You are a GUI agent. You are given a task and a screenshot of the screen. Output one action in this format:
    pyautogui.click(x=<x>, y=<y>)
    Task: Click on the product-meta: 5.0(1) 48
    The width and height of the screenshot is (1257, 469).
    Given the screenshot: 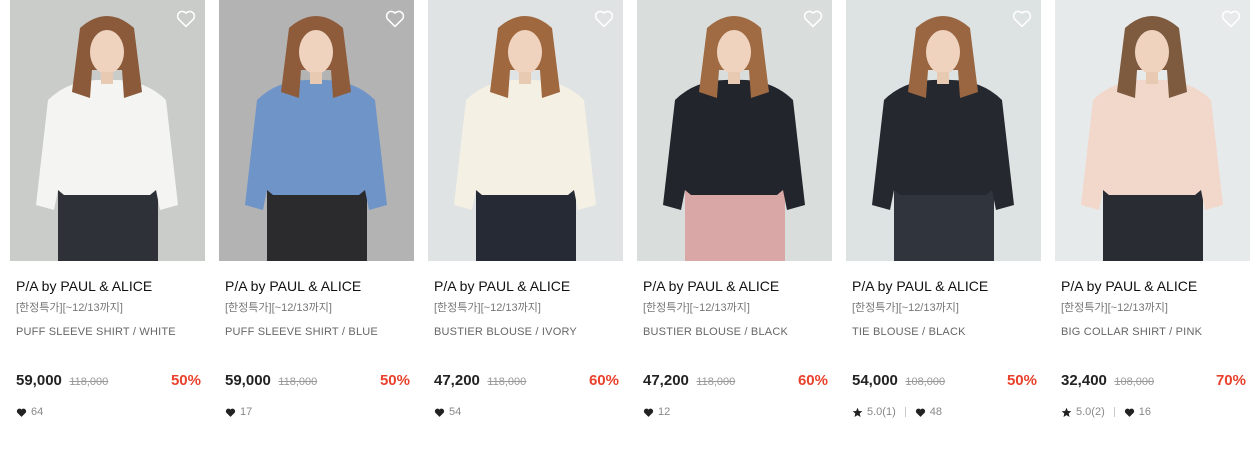 What is the action you would take?
    pyautogui.click(x=946, y=412)
    